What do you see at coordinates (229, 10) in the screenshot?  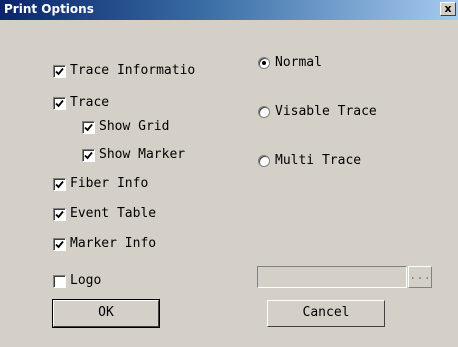 I see `title-bar: Print Options x` at bounding box center [229, 10].